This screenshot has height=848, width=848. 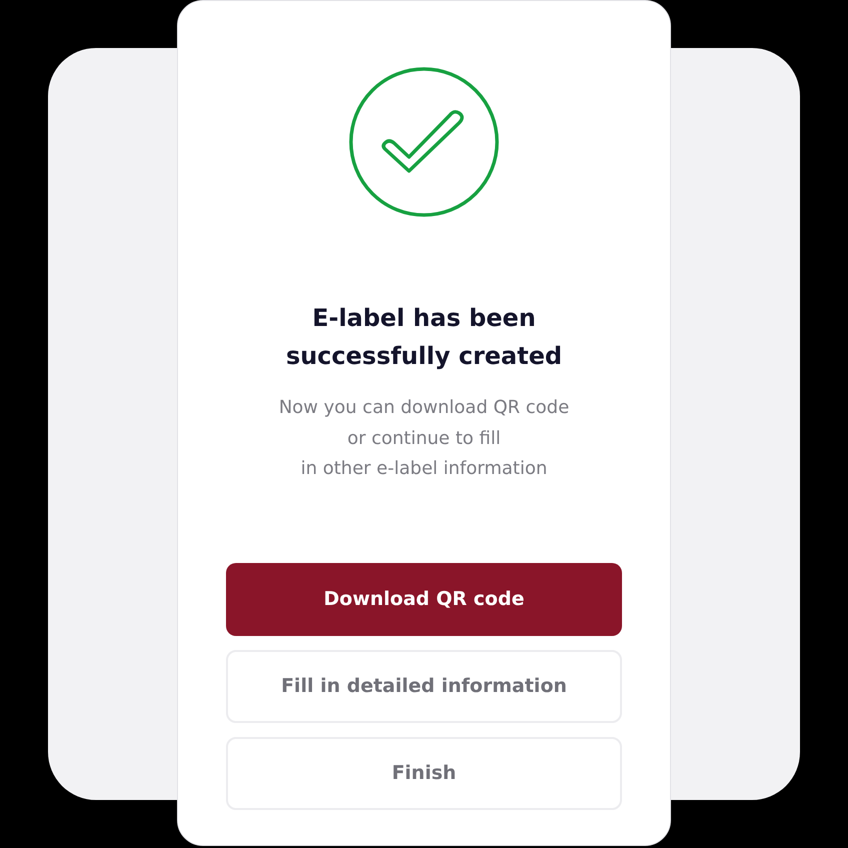 What do you see at coordinates (424, 686) in the screenshot?
I see `secondary-button: Fill in detailed information` at bounding box center [424, 686].